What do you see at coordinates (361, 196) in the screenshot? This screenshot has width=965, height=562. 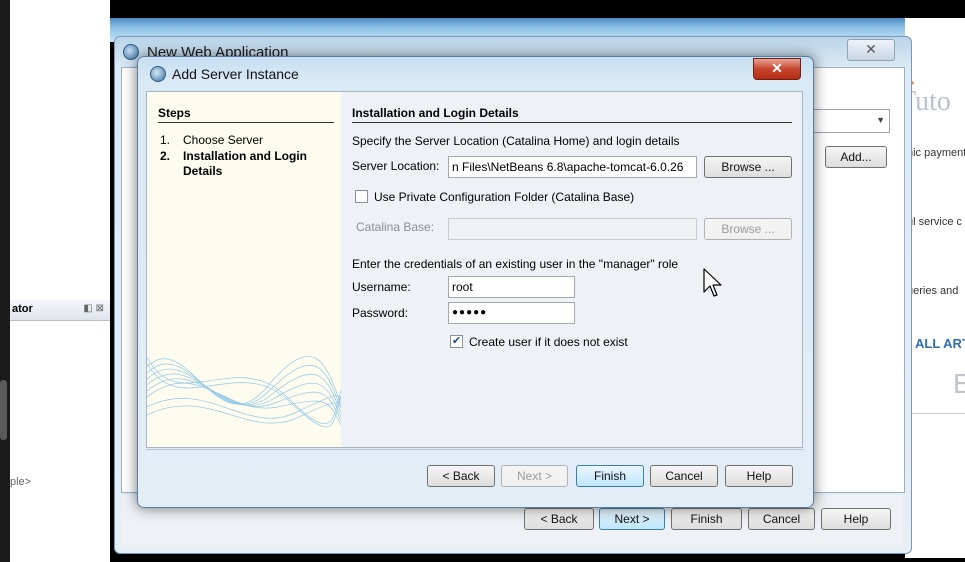 I see `private-config-checkbox` at bounding box center [361, 196].